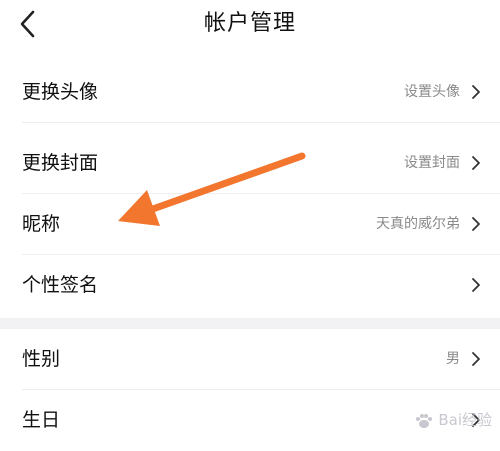  I want to click on top-spacer, so click(250, 56).